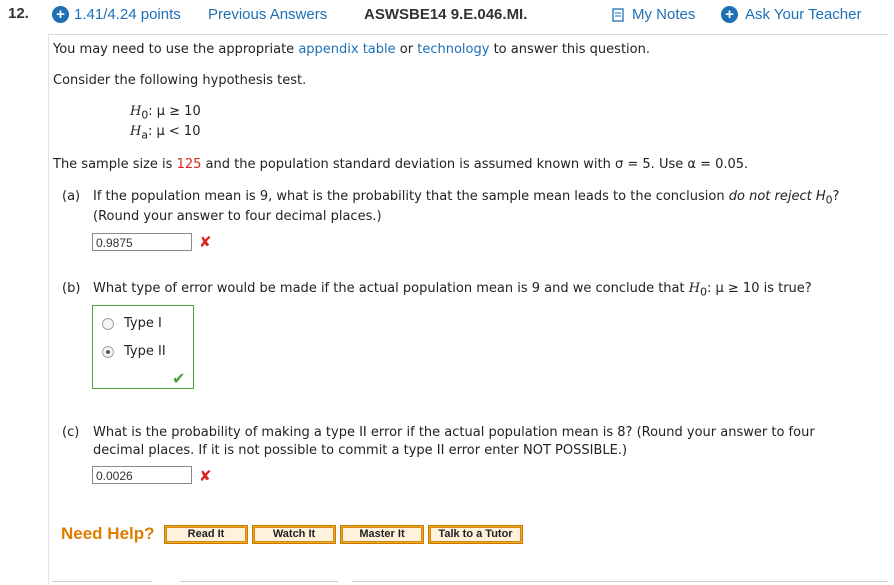 This screenshot has width=894, height=585. I want to click on instructions-text: or, so click(406, 49).